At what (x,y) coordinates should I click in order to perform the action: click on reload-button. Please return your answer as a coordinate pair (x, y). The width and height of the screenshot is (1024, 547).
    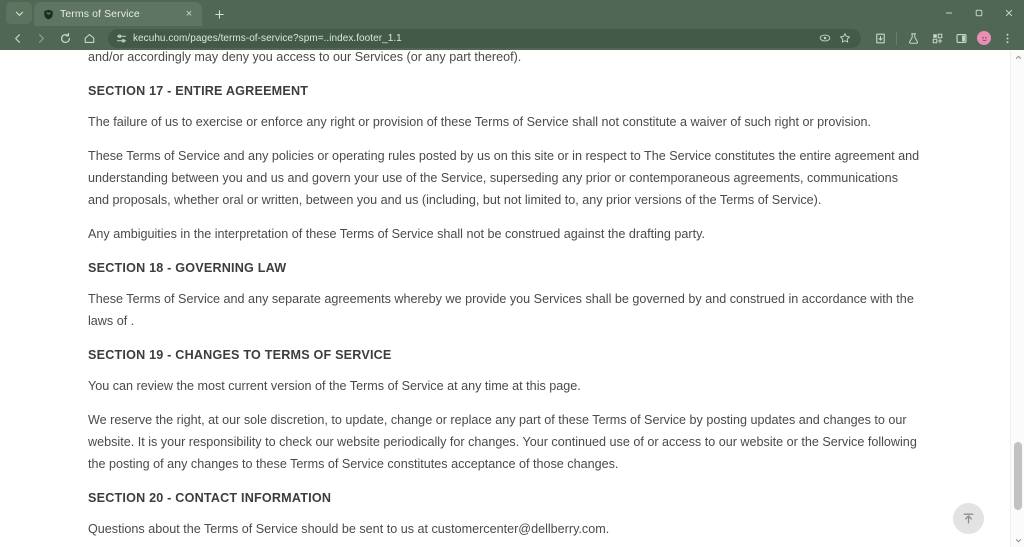
    Looking at the image, I should click on (65, 38).